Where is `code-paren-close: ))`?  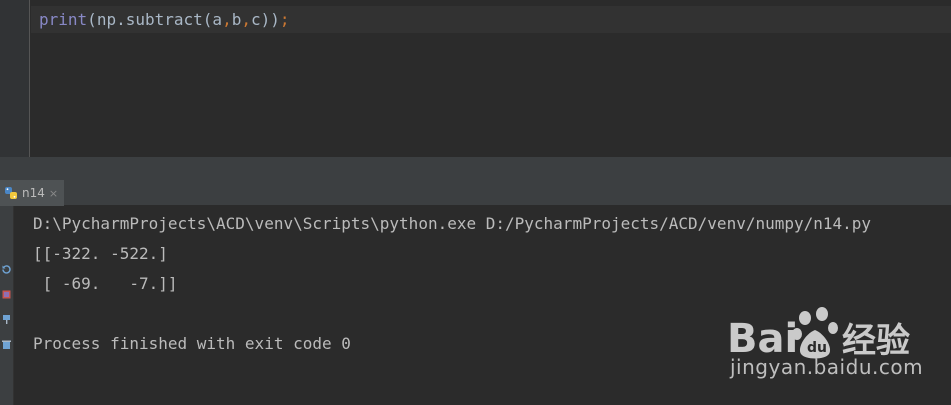
code-paren-close: )) is located at coordinates (270, 19).